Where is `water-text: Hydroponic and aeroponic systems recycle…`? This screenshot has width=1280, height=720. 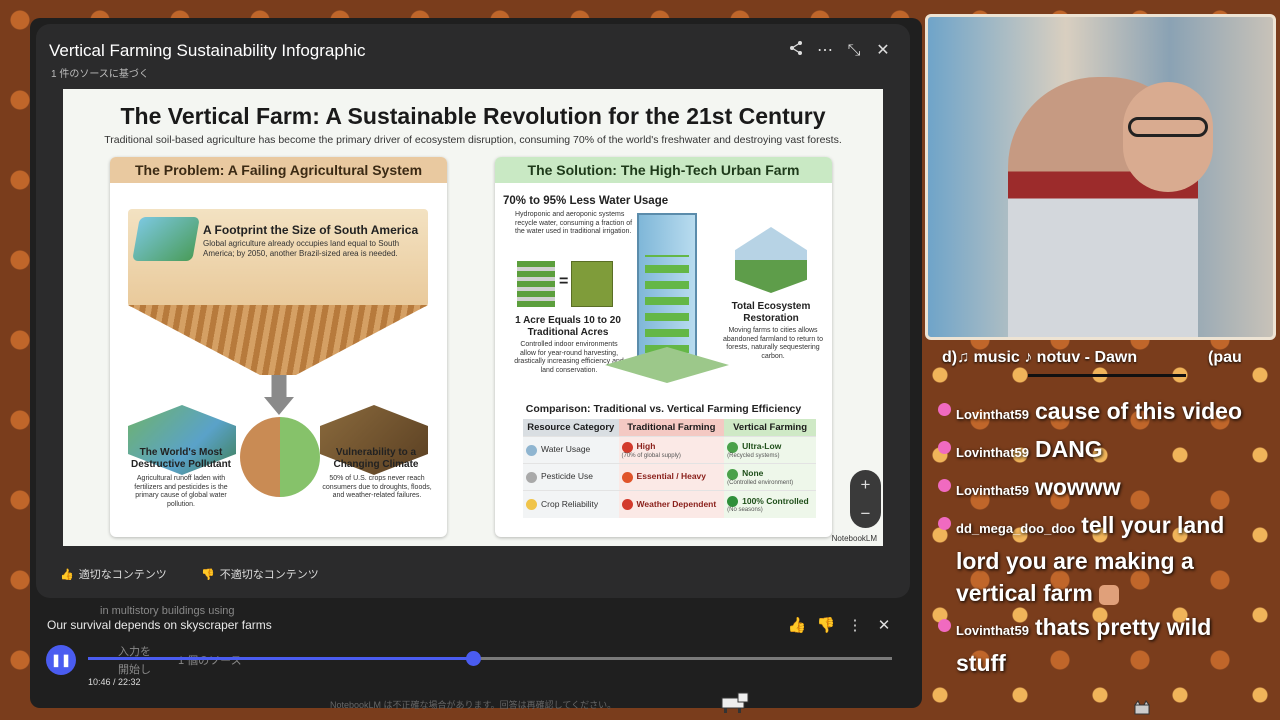 water-text: Hydroponic and aeroponic systems recycle… is located at coordinates (574, 223).